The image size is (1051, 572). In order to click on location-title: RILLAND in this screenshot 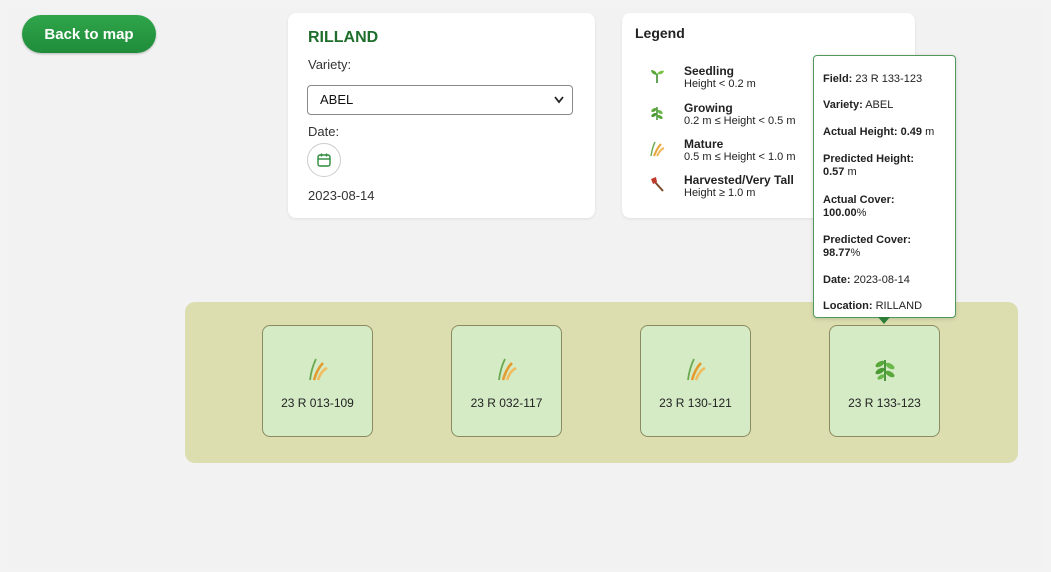, I will do `click(343, 37)`.